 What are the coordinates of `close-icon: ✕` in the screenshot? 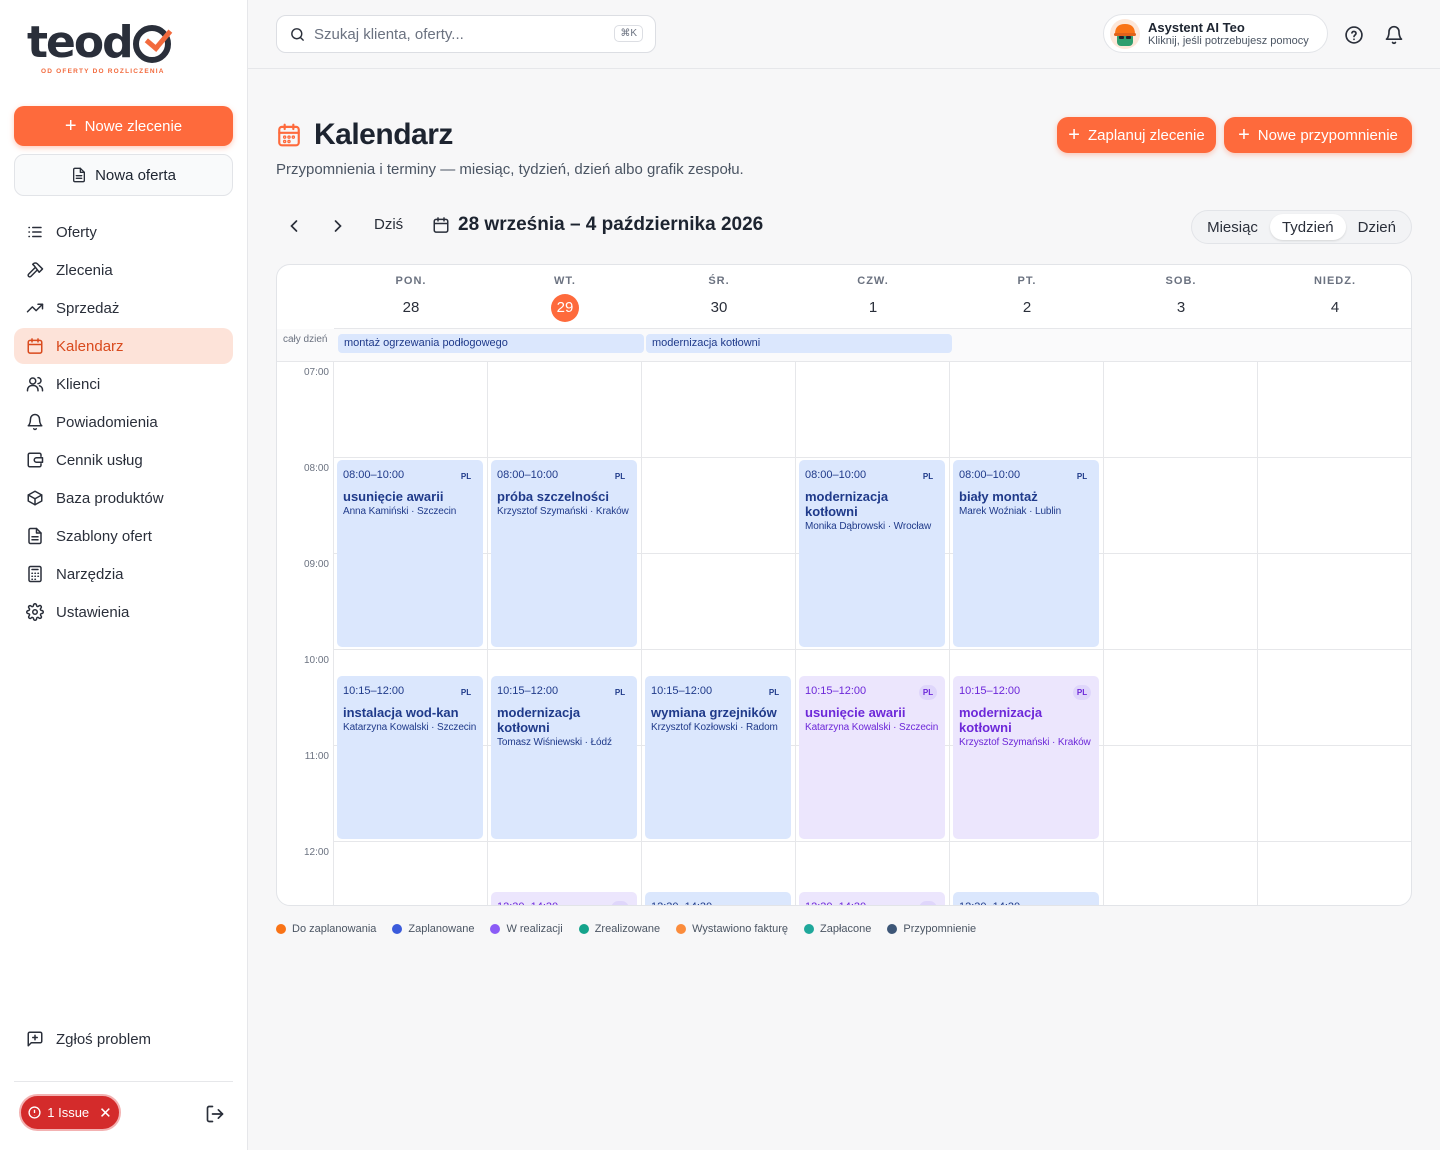 It's located at (105, 1113).